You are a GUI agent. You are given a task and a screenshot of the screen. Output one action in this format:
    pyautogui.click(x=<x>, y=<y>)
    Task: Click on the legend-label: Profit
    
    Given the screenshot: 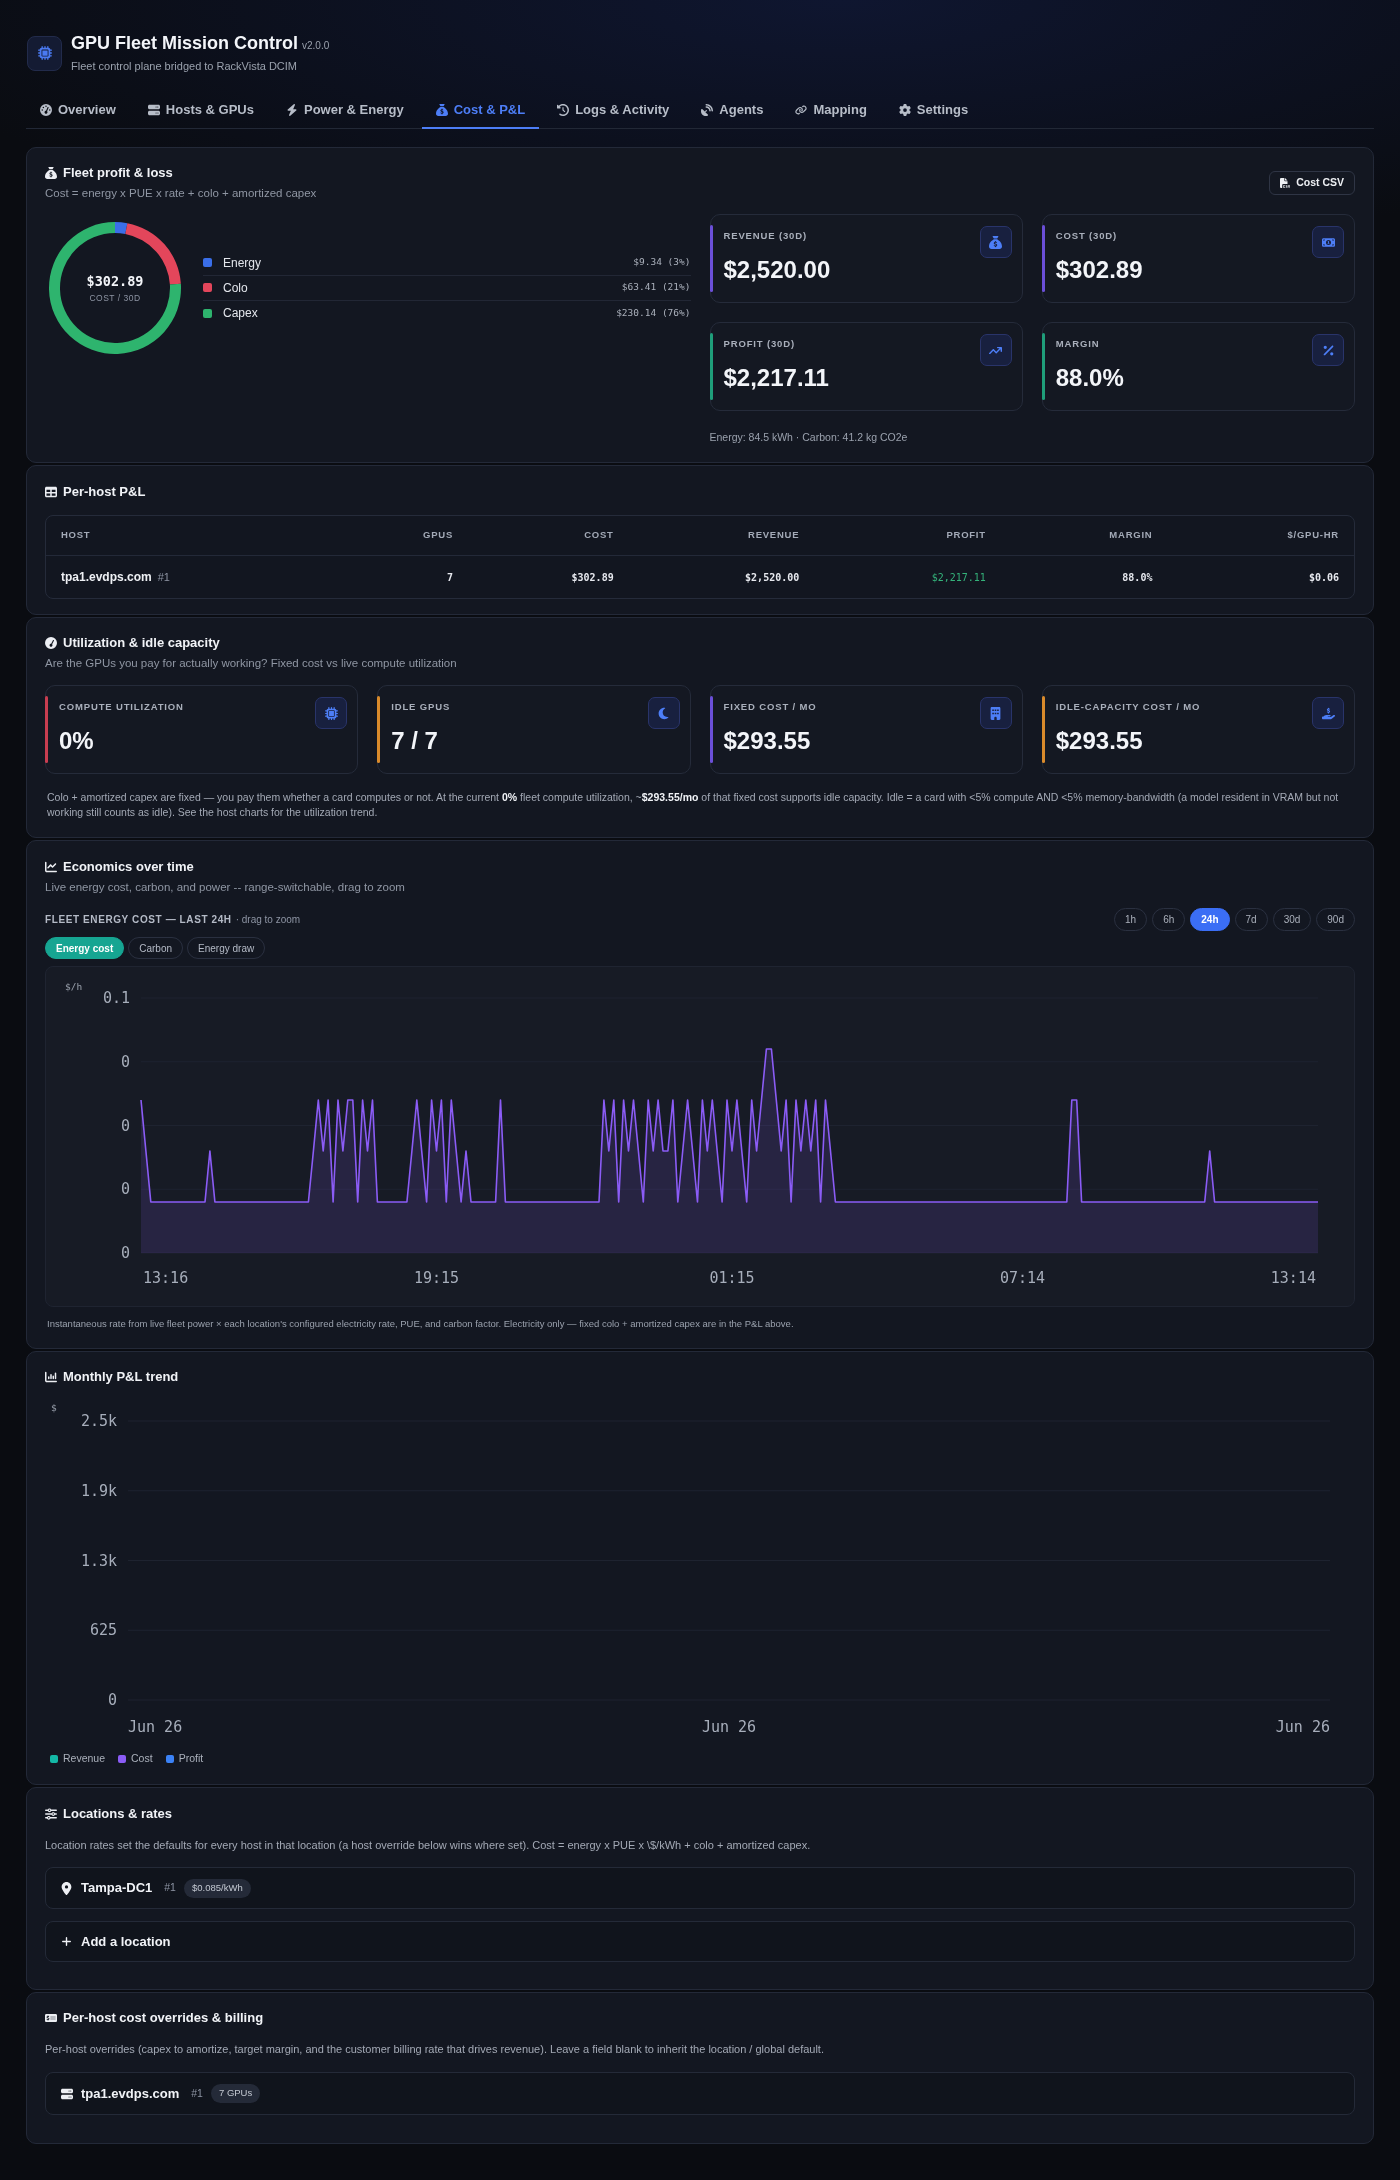 What is the action you would take?
    pyautogui.click(x=191, y=1759)
    